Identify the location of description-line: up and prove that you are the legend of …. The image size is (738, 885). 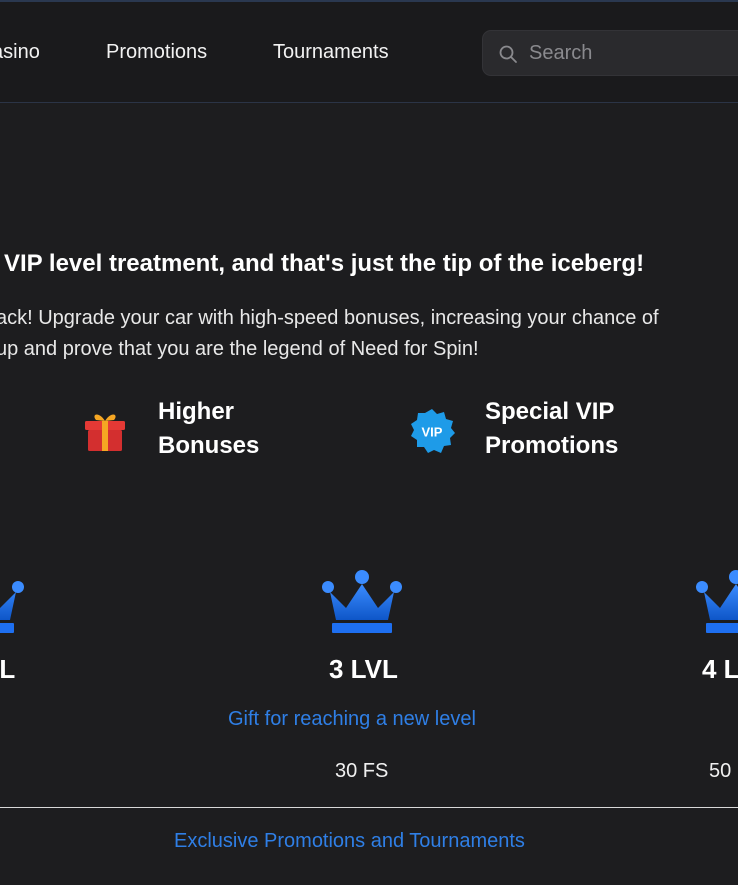
(239, 349).